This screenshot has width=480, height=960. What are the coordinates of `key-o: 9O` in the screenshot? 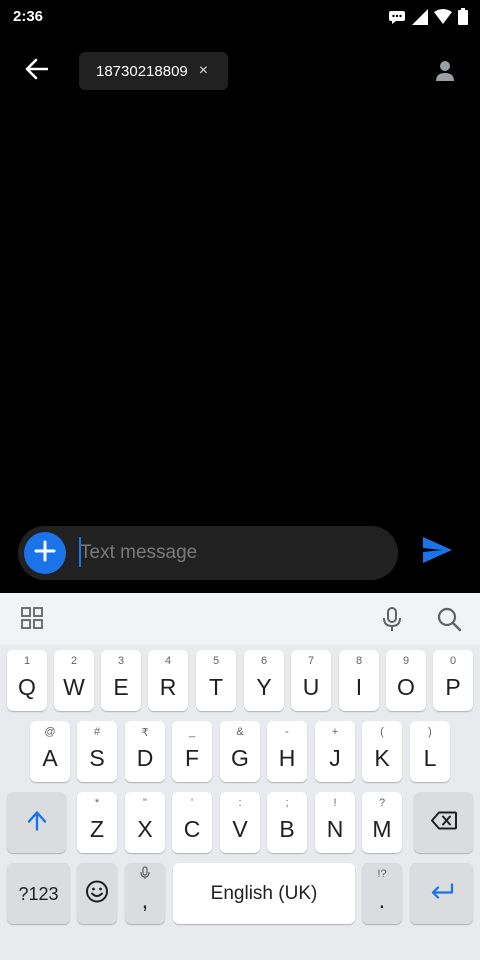 It's located at (406, 680).